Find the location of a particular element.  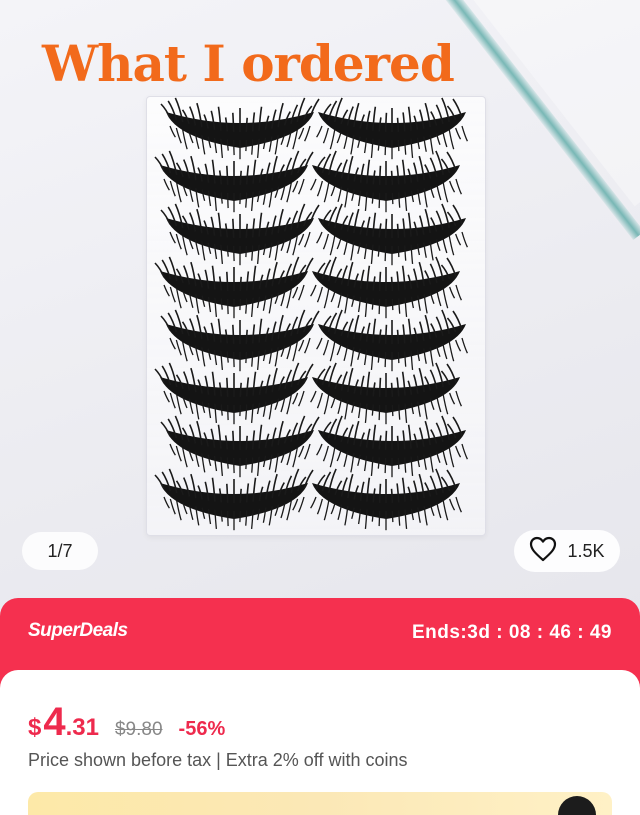

superdeals-brand: SuperDeals is located at coordinates (78, 630).